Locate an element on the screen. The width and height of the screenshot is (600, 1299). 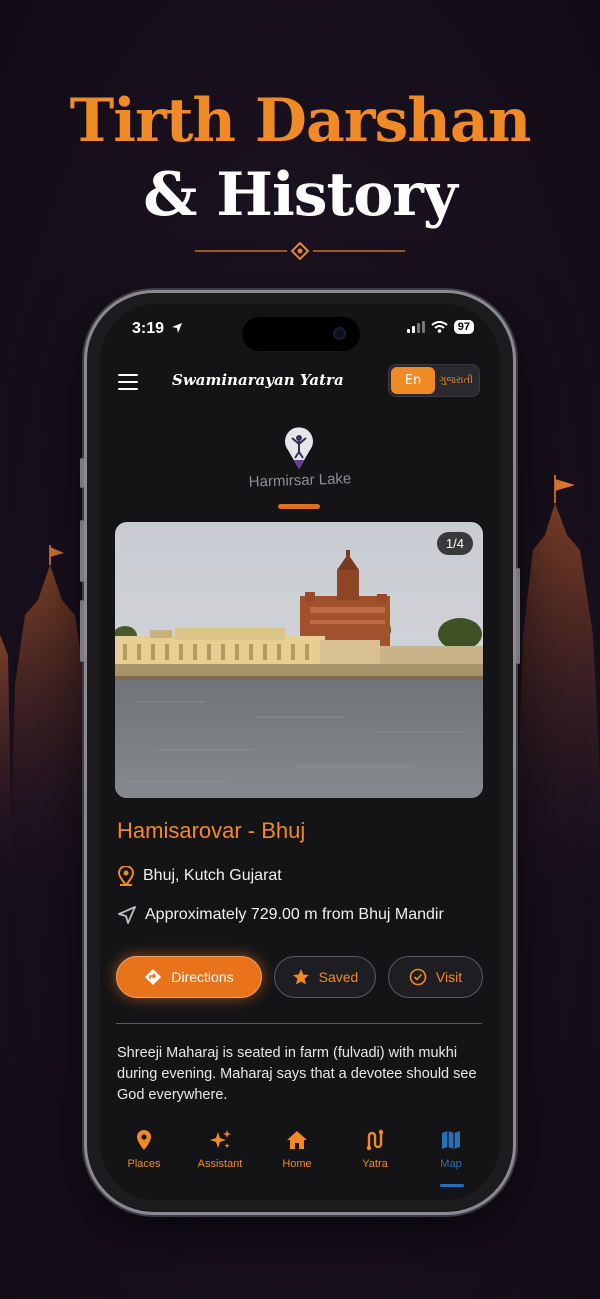
star-icon is located at coordinates (300, 977).